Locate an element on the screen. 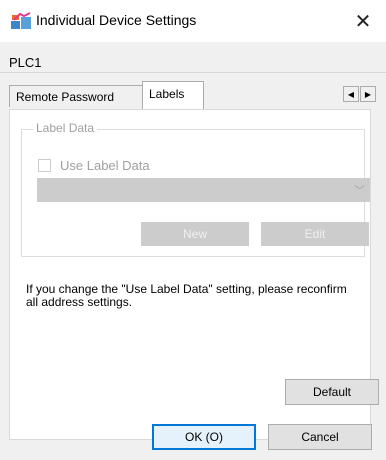  tab-scroll-right-button: ▶ is located at coordinates (368, 94).